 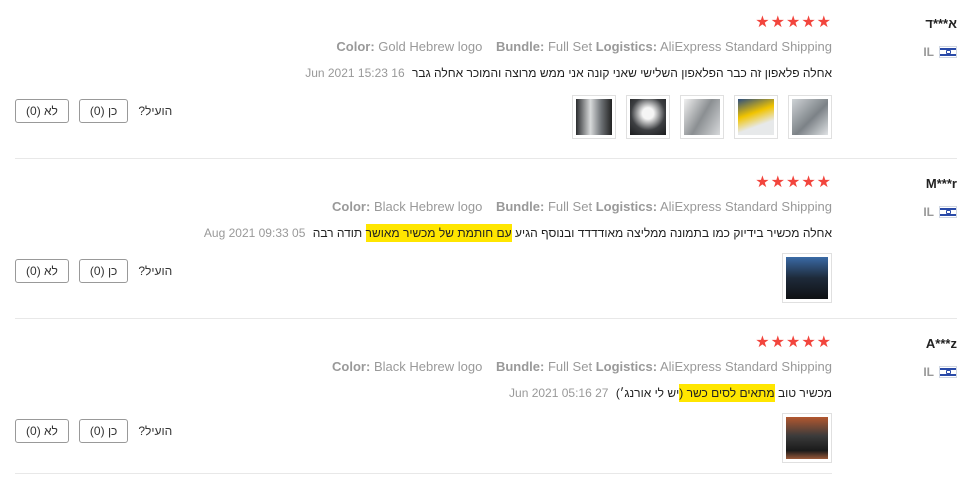 What do you see at coordinates (927, 37) in the screenshot?
I see `reviewer-info: א***ד IL` at bounding box center [927, 37].